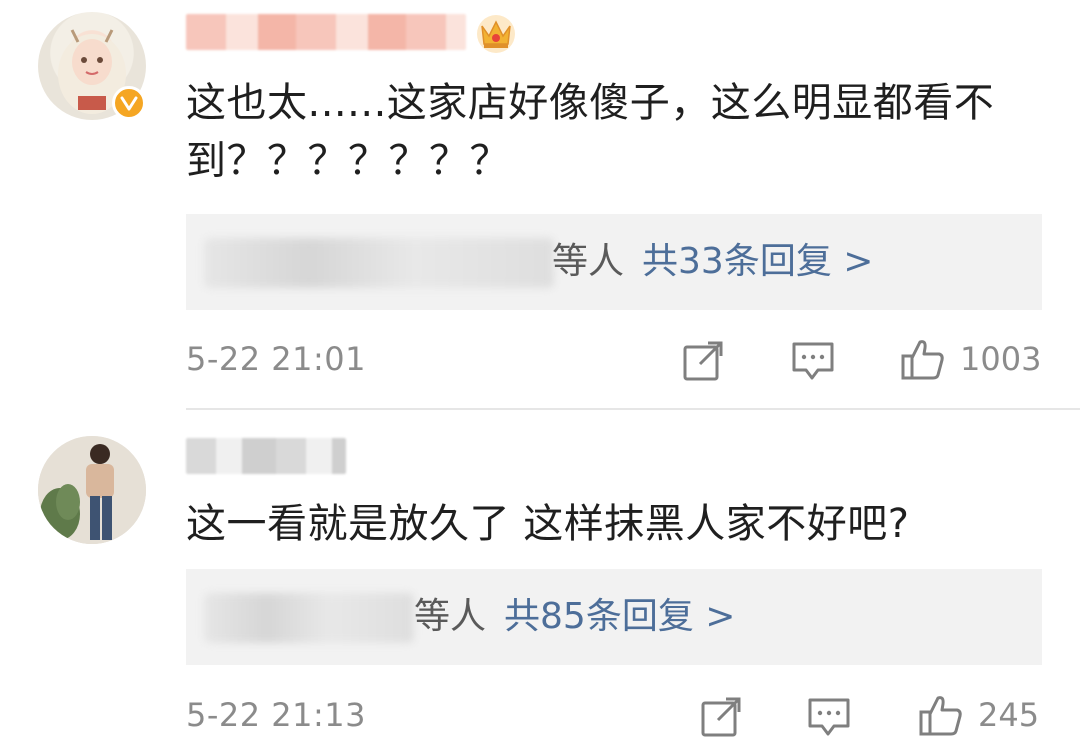 This screenshot has height=747, width=1080. Describe the element at coordinates (548, 524) in the screenshot. I see `comment-text: 这一看就是放久了 这样抹黑人家不好吧?` at that location.